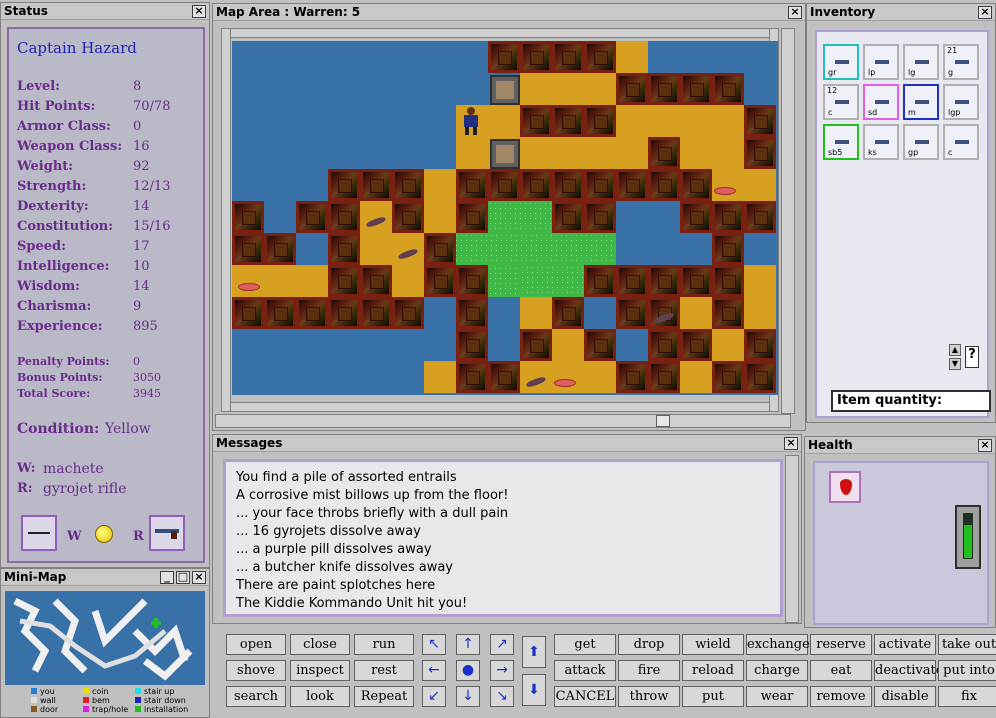  Describe the element at coordinates (167, 577) in the screenshot. I see `minimize-icon: _` at that location.